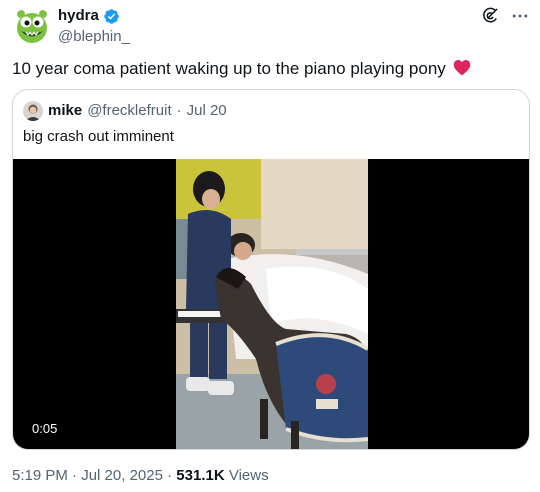  I want to click on views-count: 531.1K, so click(200, 475).